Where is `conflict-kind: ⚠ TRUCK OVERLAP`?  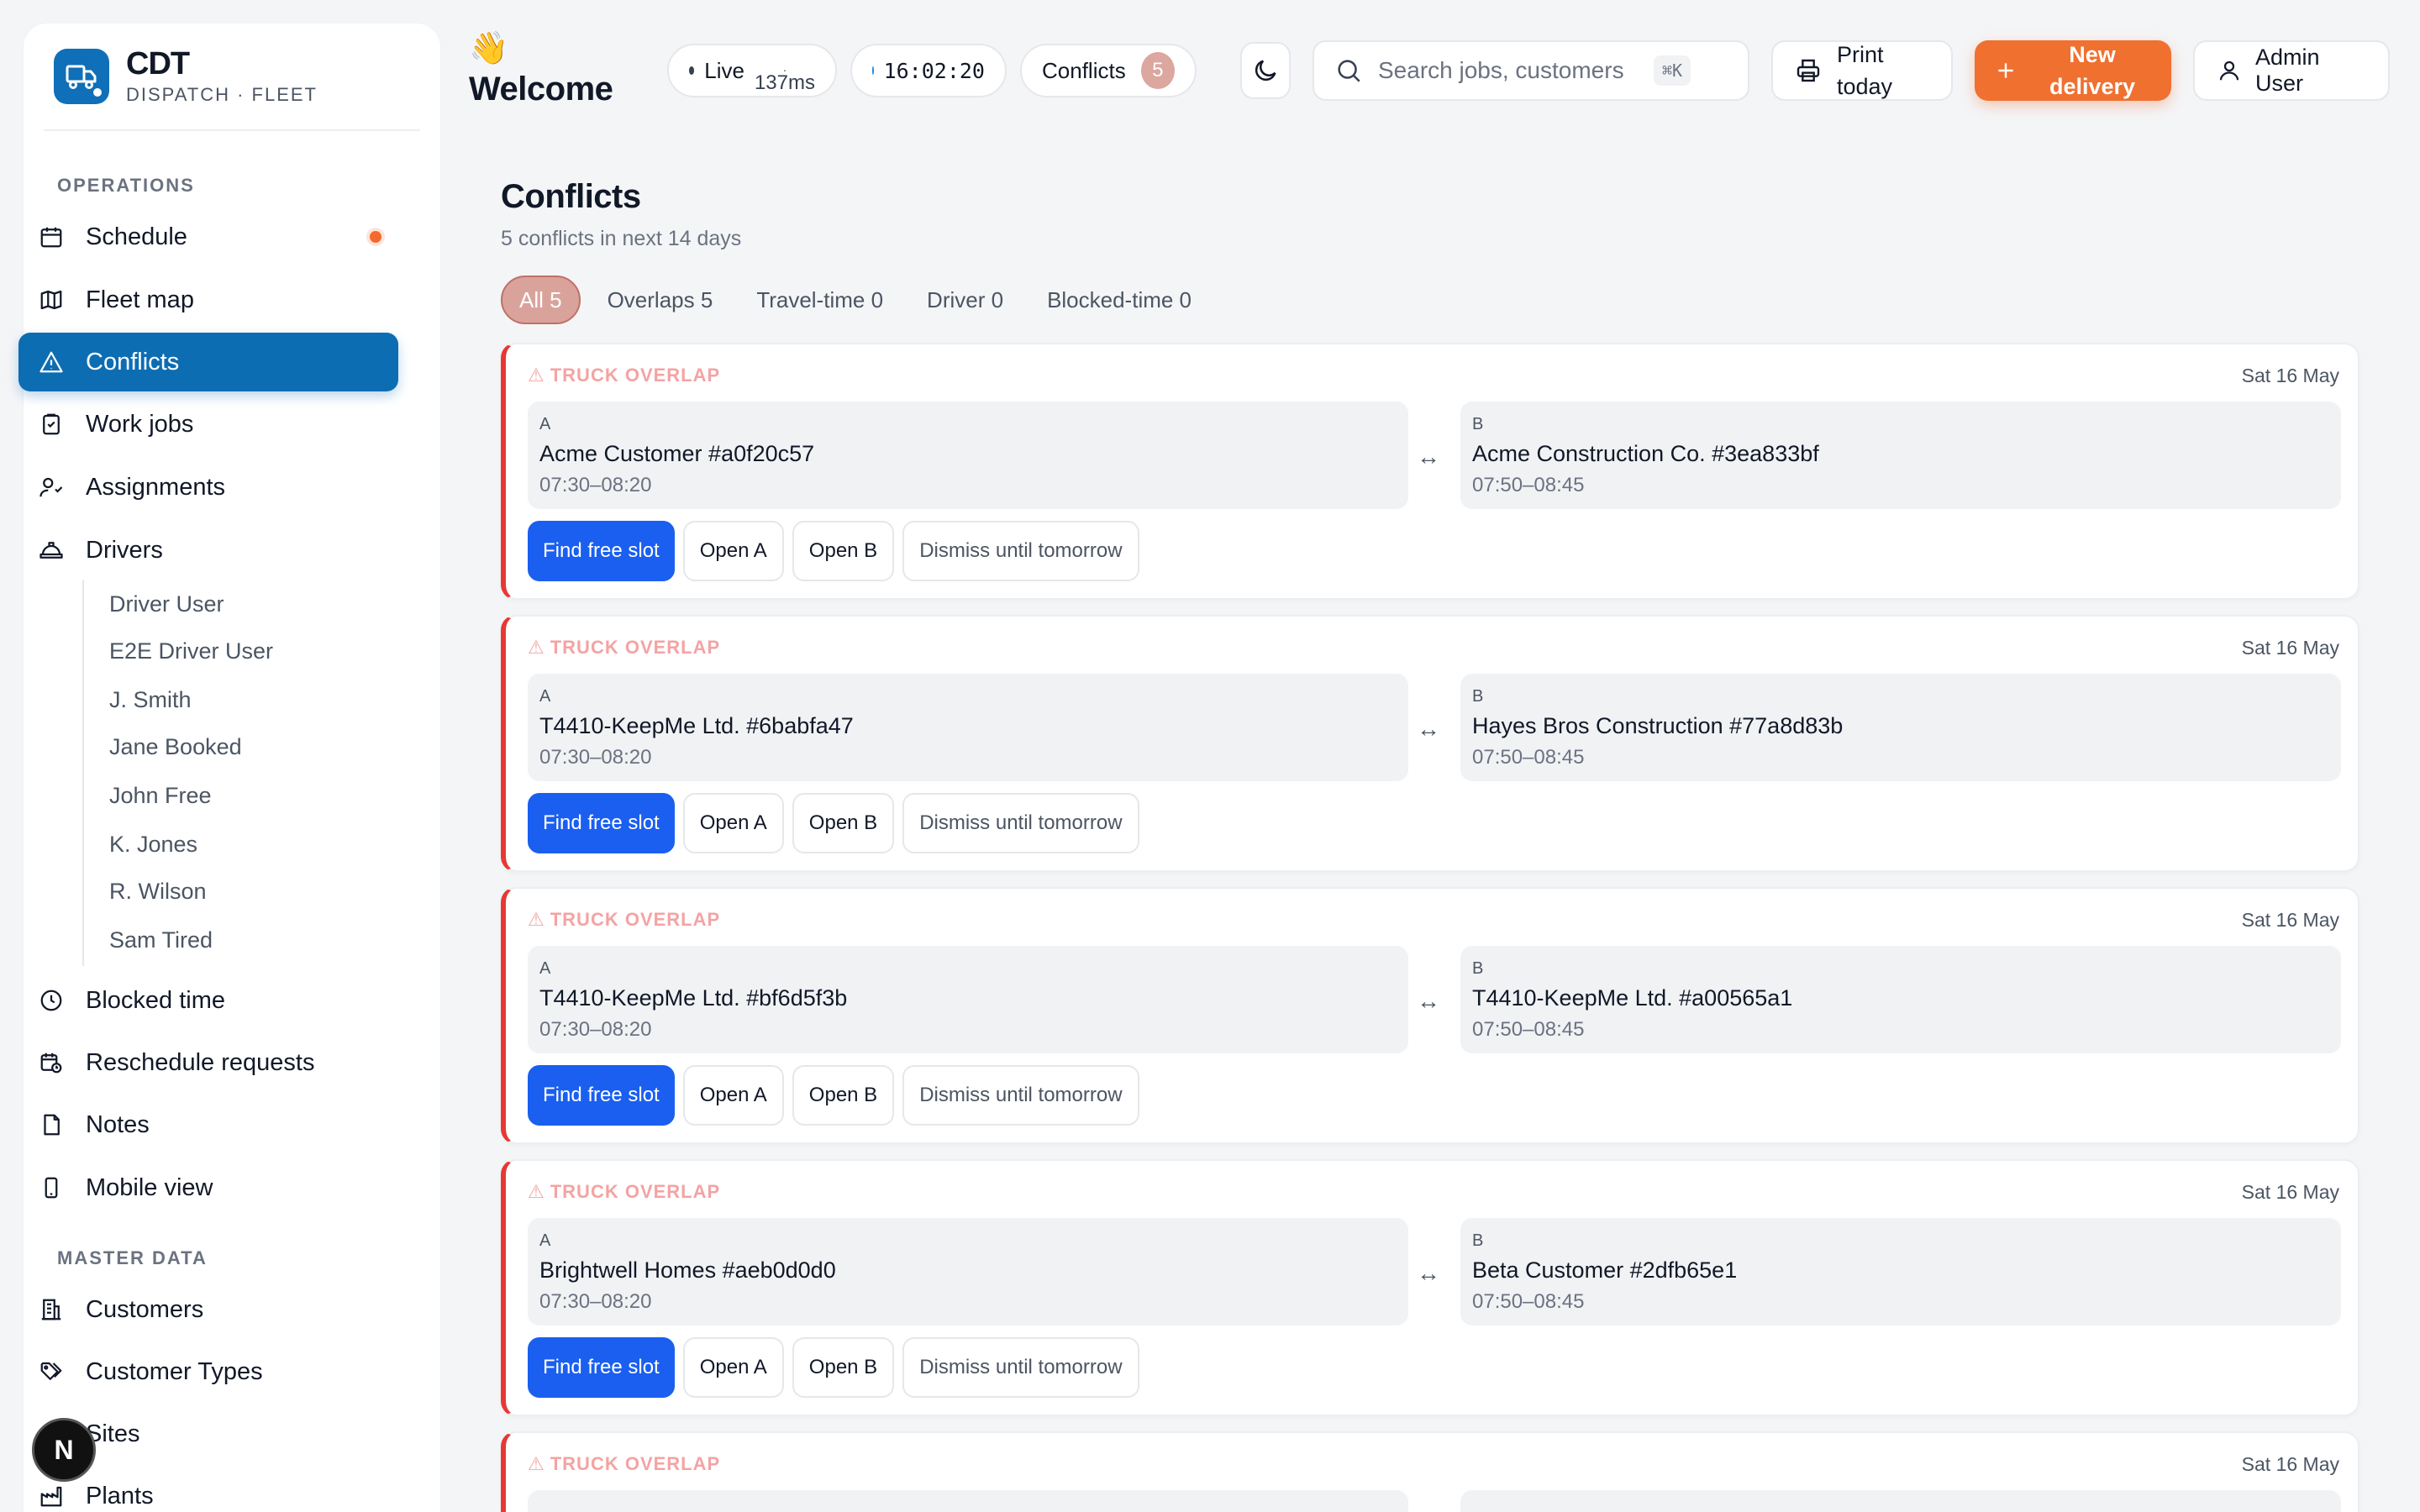 conflict-kind: ⚠ TRUCK OVERLAP is located at coordinates (624, 647).